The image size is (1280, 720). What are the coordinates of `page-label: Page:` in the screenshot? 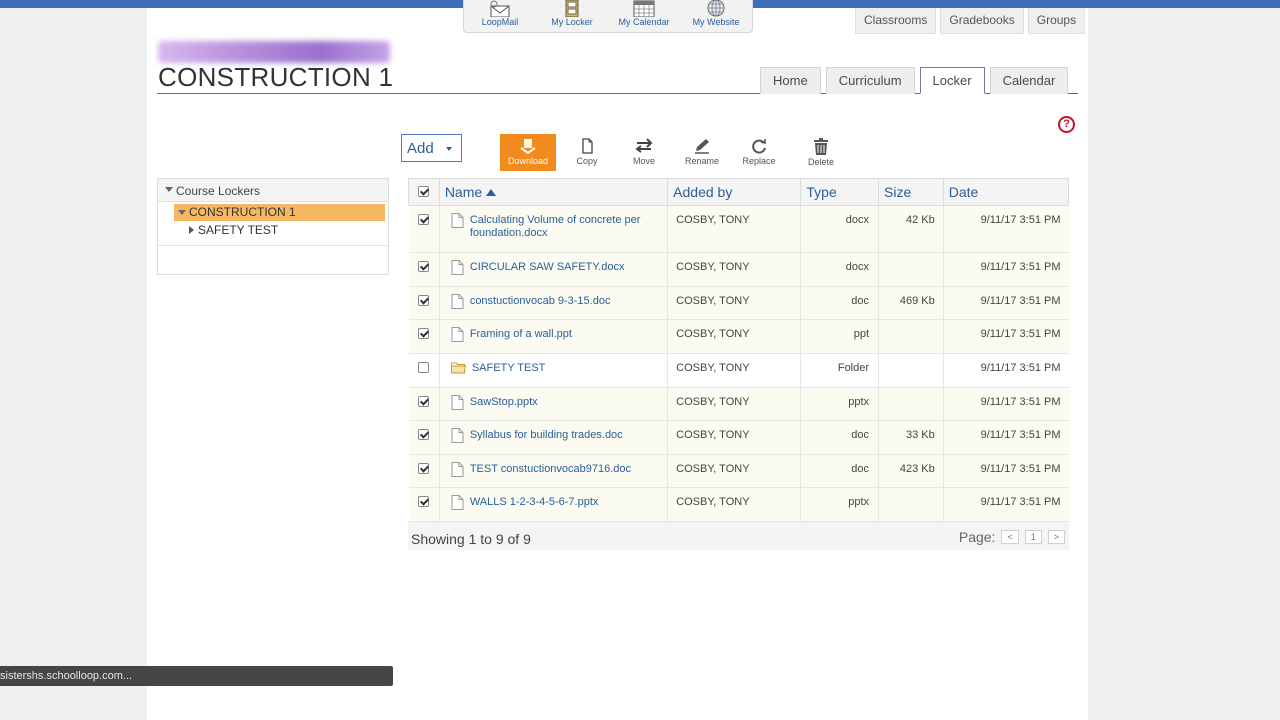 It's located at (977, 537).